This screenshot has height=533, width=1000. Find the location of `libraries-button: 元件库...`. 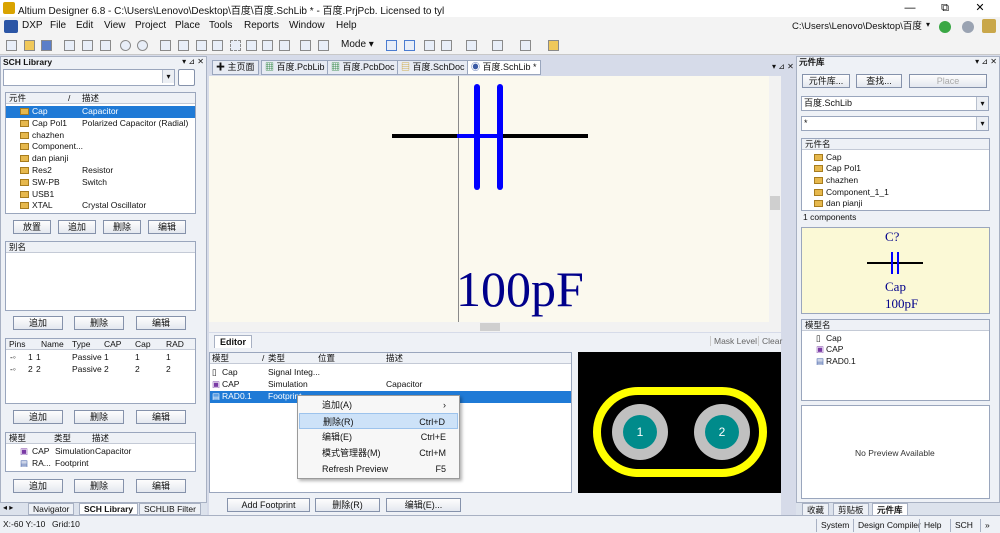

libraries-button: 元件库... is located at coordinates (826, 81).